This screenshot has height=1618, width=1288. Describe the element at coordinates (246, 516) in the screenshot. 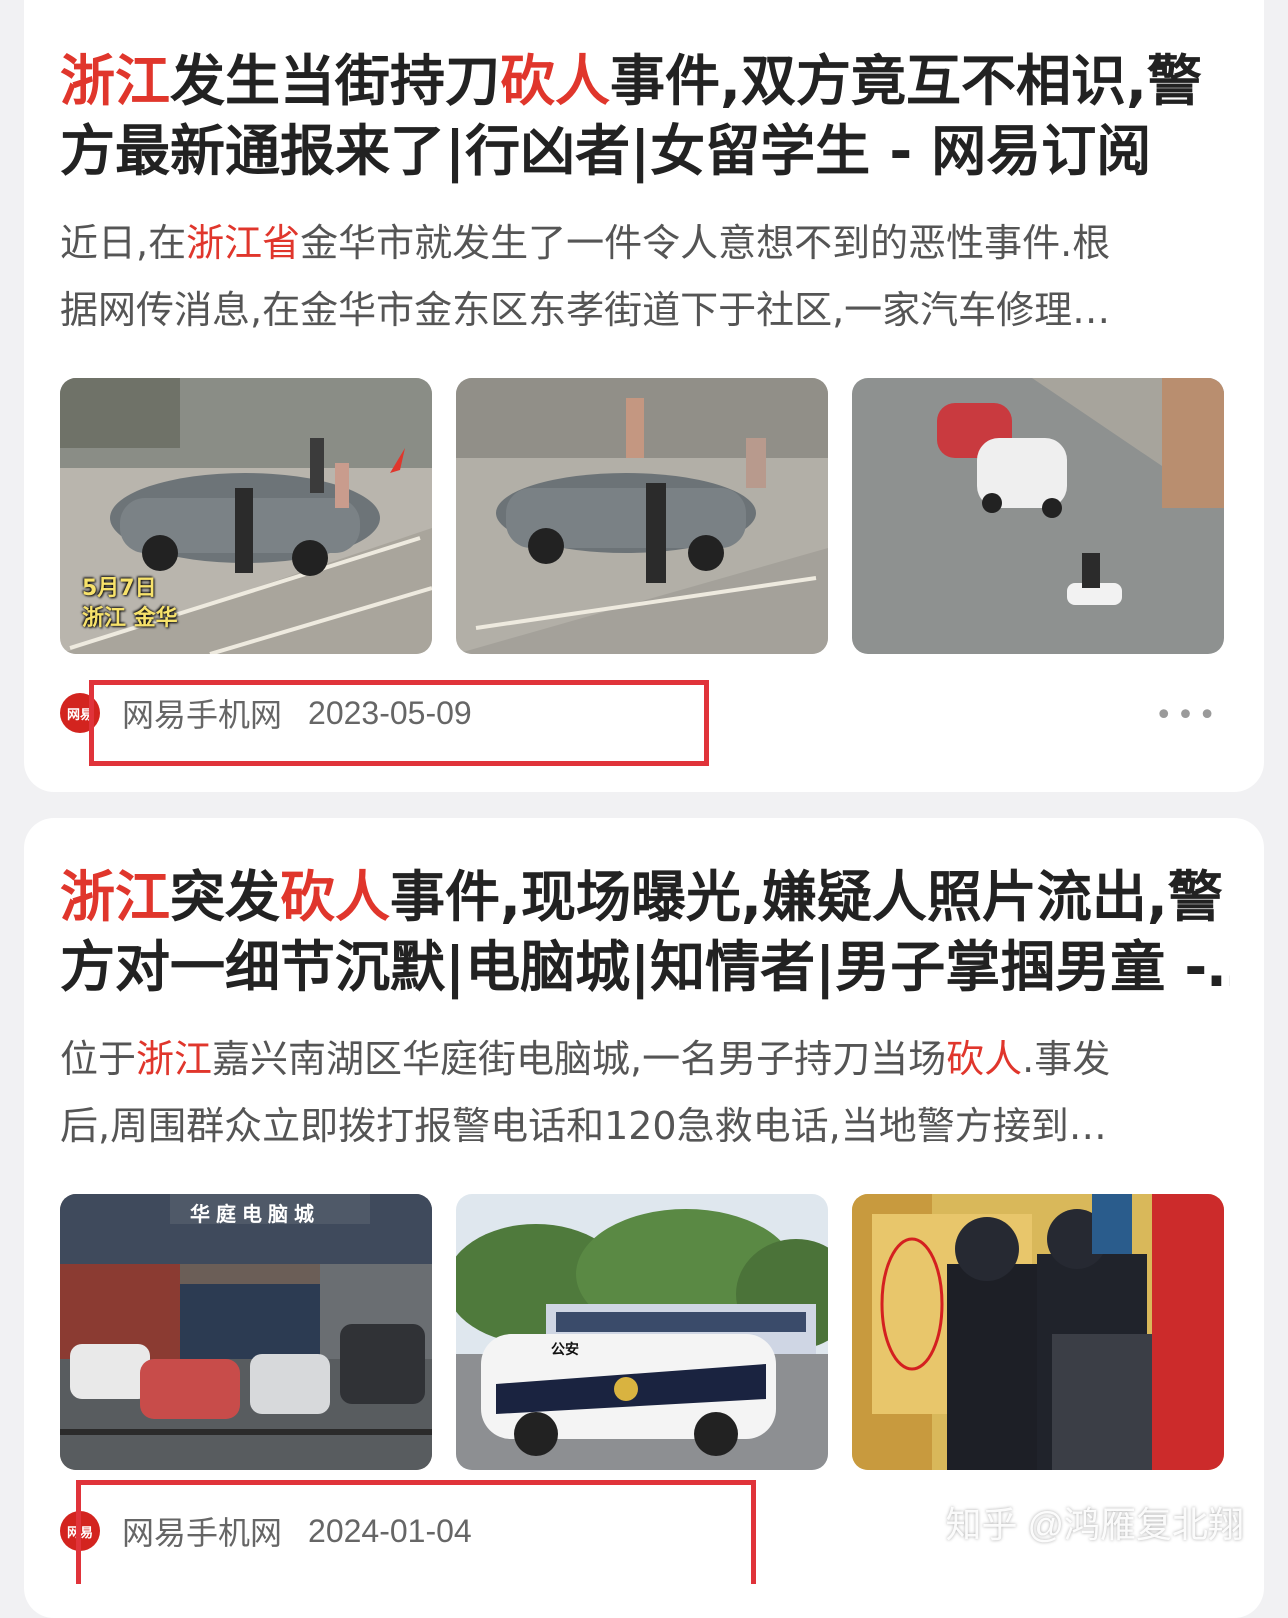

I see `thumbnail-image: 5月7日 浙江 金华` at that location.